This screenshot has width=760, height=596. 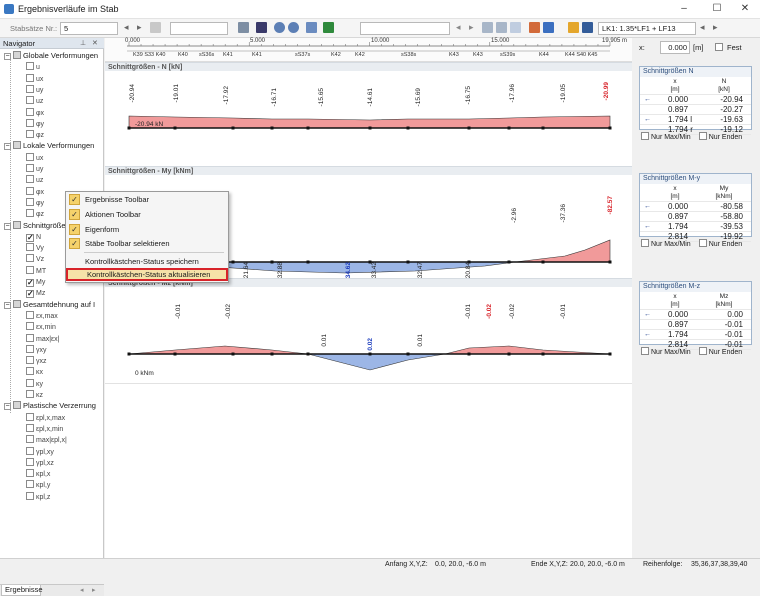 What do you see at coordinates (35, 281) in the screenshot?
I see `tree-item: ✓ My` at bounding box center [35, 281].